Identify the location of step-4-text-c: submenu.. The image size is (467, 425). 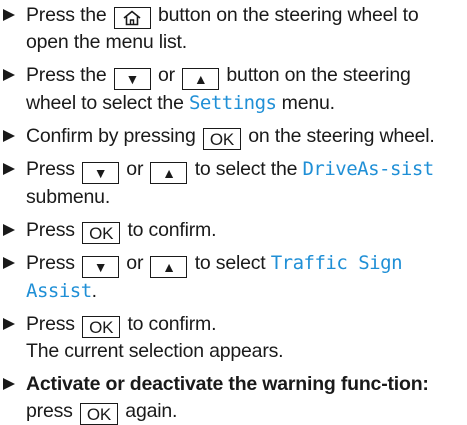
(68, 197).